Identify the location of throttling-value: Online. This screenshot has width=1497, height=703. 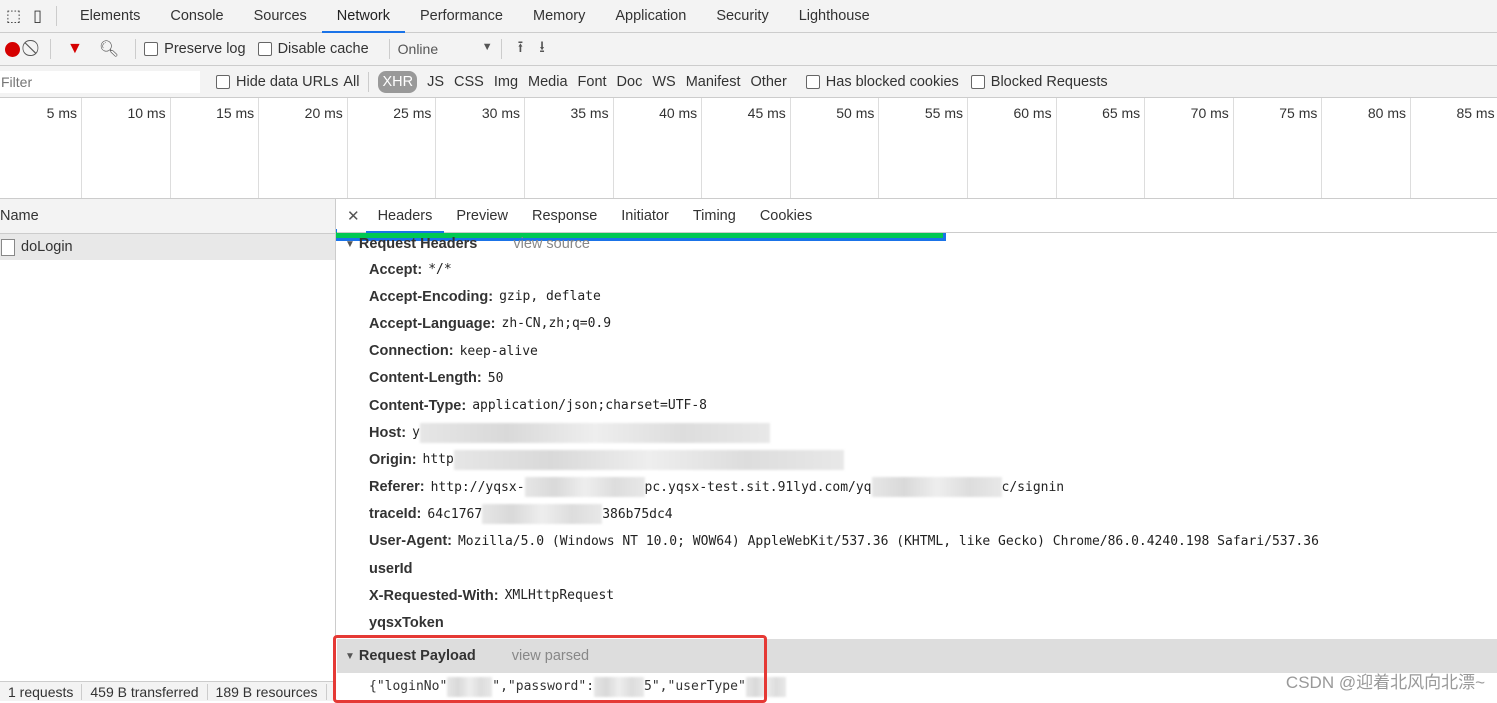
(418, 49).